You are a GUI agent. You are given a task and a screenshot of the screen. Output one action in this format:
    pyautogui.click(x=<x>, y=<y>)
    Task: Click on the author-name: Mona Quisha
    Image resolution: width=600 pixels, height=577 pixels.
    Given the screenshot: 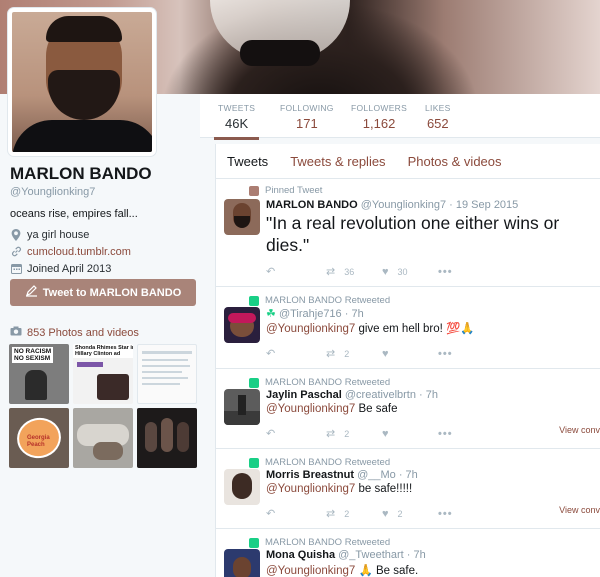 What is the action you would take?
    pyautogui.click(x=300, y=555)
    